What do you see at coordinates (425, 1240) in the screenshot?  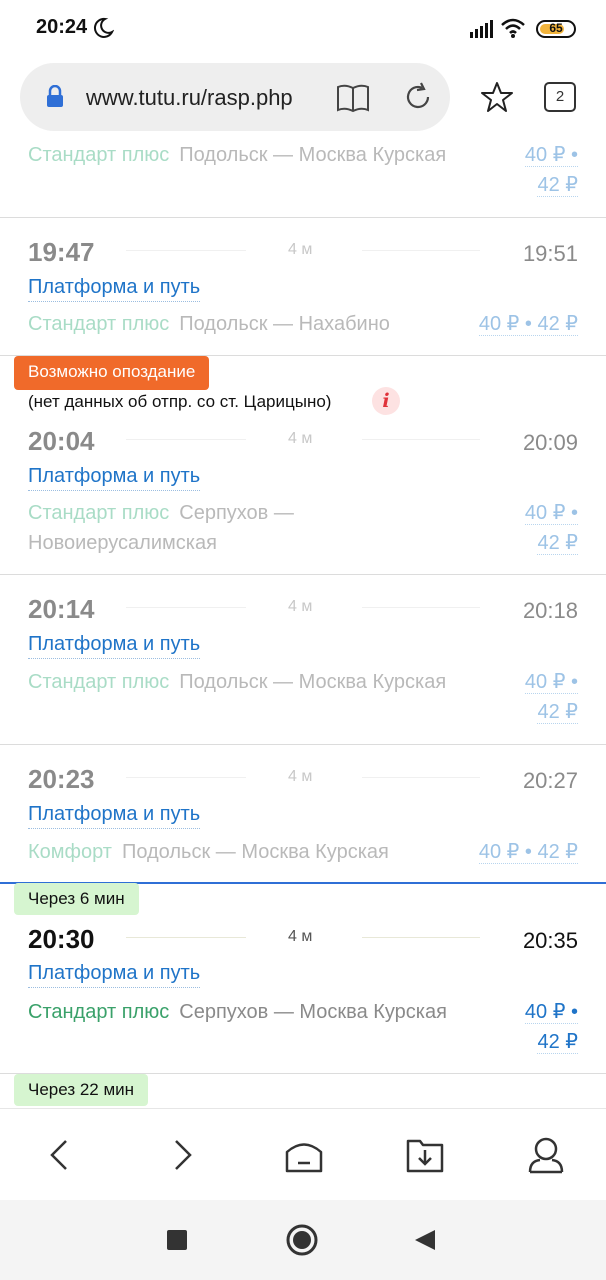 I see `system-back-icon` at bounding box center [425, 1240].